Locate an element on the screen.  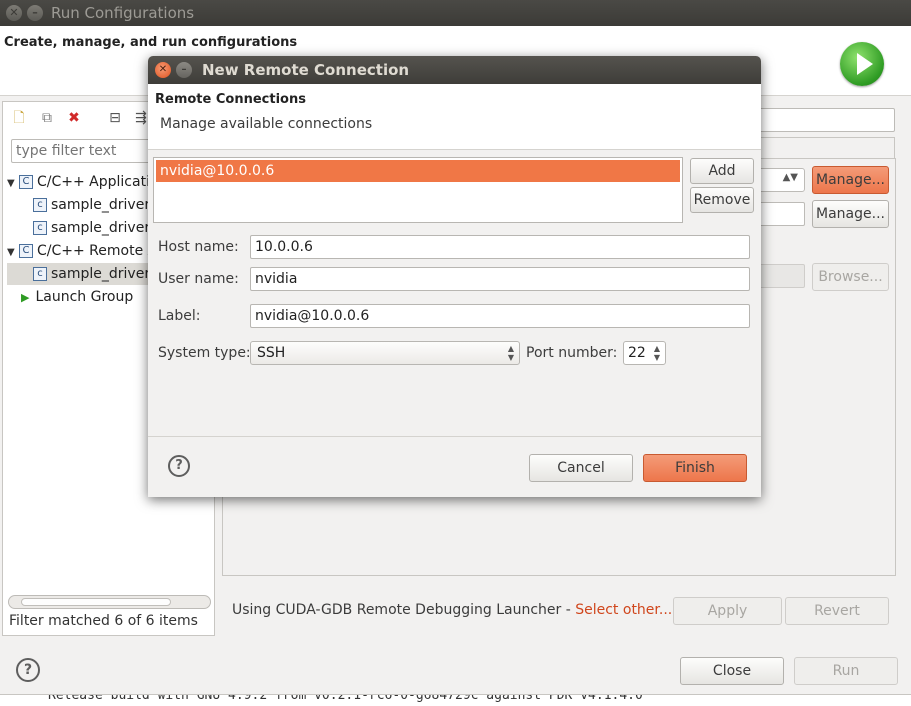
tree-item-launch-group: ▶ Launch Group is located at coordinates (77, 297).